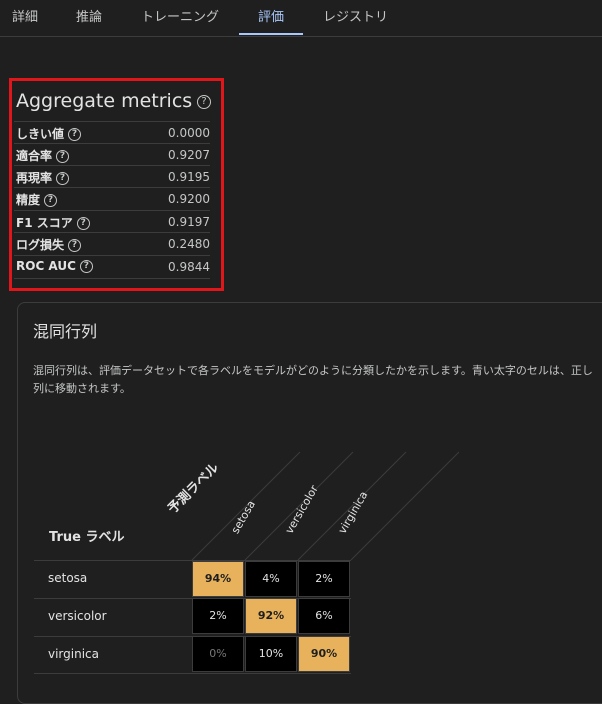 This screenshot has width=602, height=704. What do you see at coordinates (189, 133) in the screenshot?
I see `metric-value: 0.0000` at bounding box center [189, 133].